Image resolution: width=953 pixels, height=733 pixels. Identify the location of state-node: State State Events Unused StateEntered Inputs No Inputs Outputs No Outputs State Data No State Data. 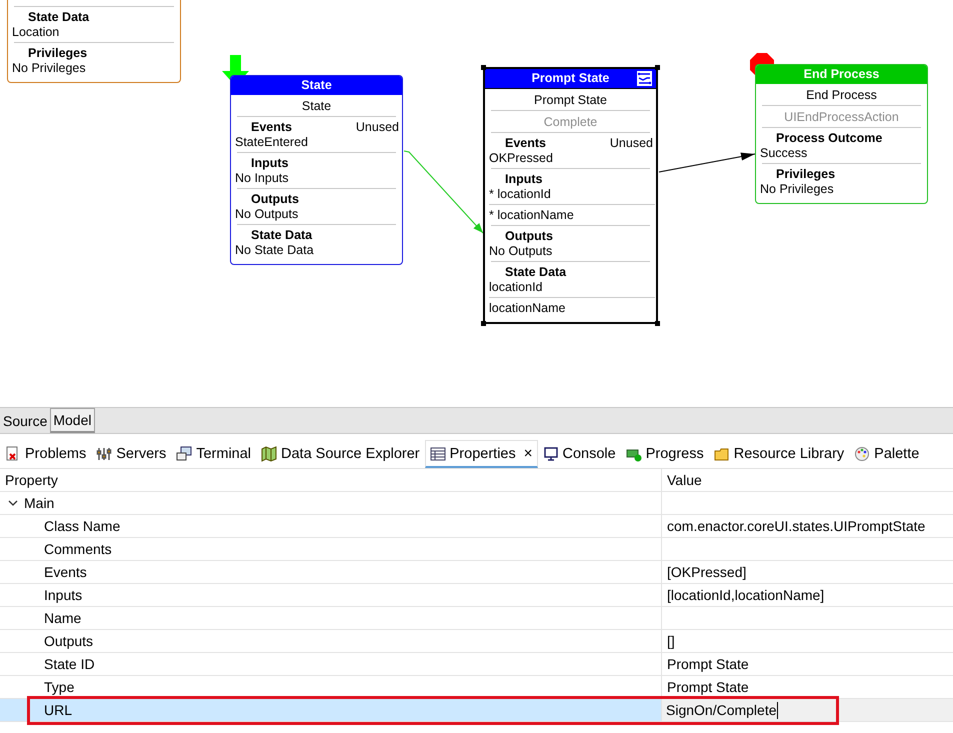
(316, 170).